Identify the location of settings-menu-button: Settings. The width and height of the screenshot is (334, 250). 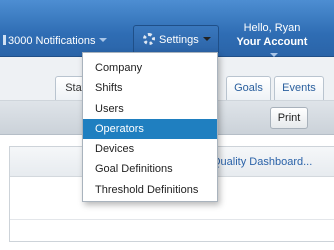
(176, 39).